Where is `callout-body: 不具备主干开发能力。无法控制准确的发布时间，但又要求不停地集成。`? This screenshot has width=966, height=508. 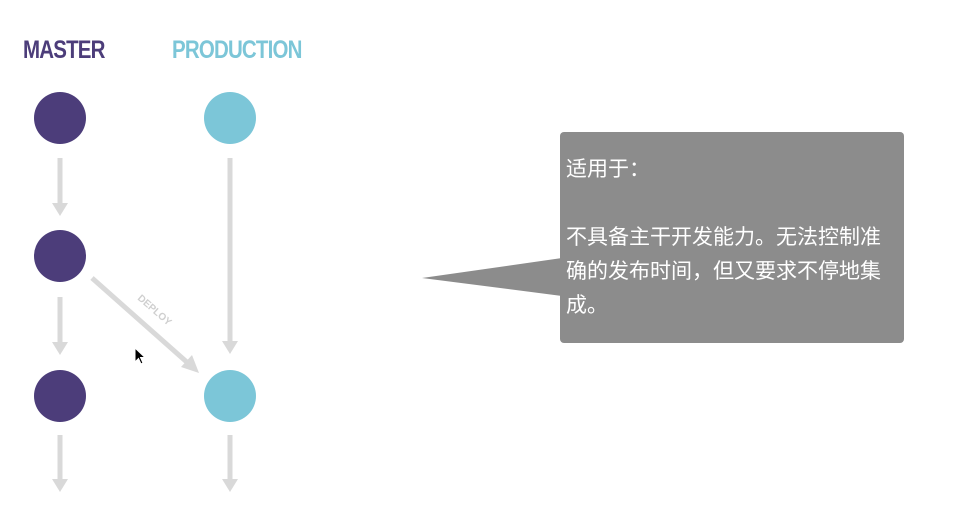 callout-body: 不具备主干开发能力。无法控制准确的发布时间，但又要求不停地集成。 is located at coordinates (723, 271).